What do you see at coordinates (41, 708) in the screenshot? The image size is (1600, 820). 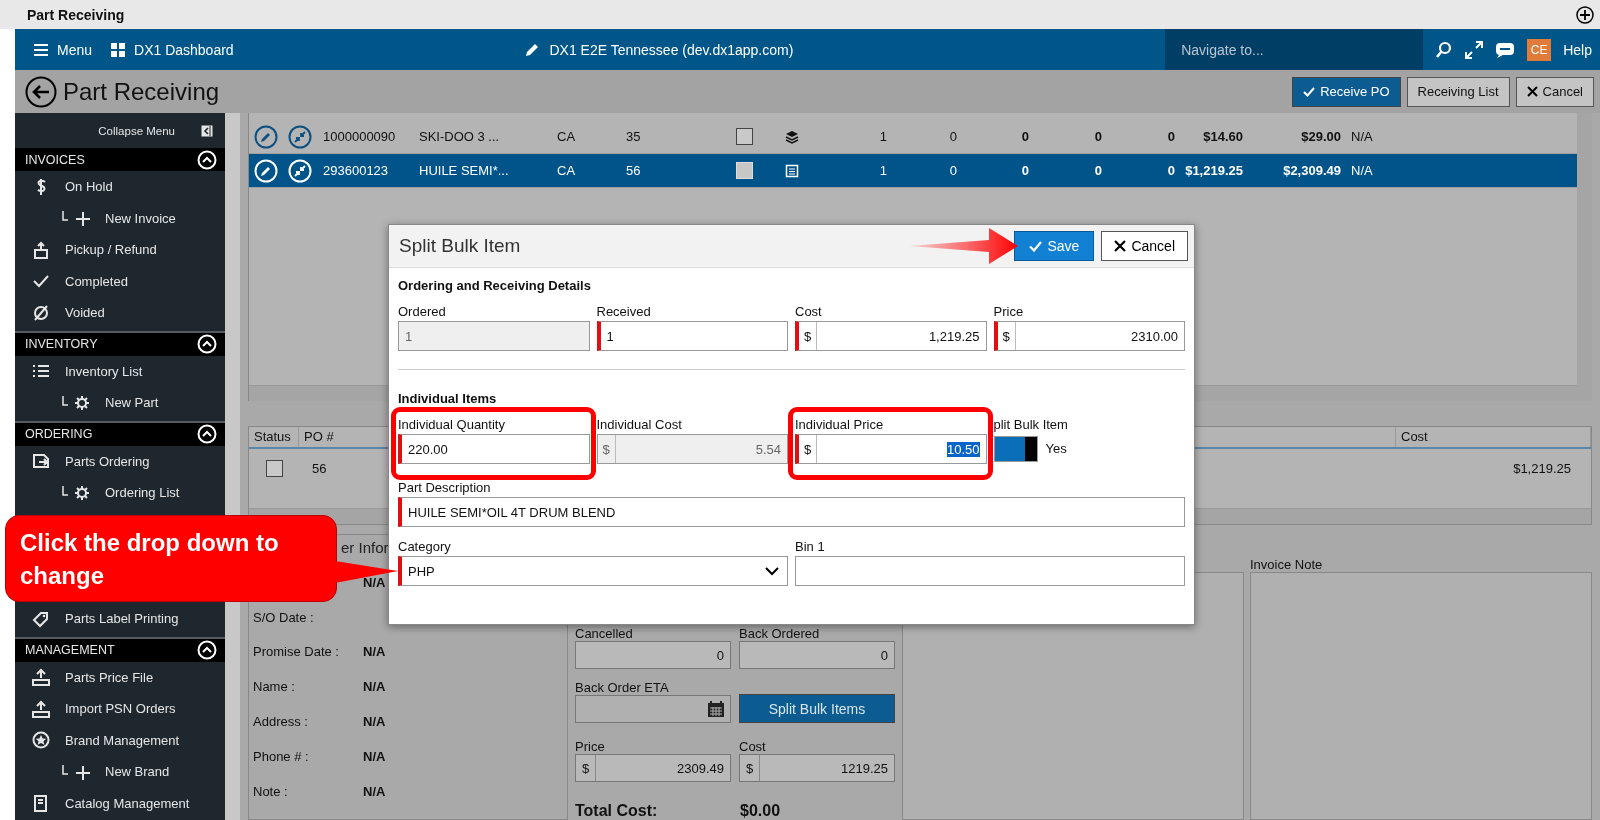 I see `upload-icon` at bounding box center [41, 708].